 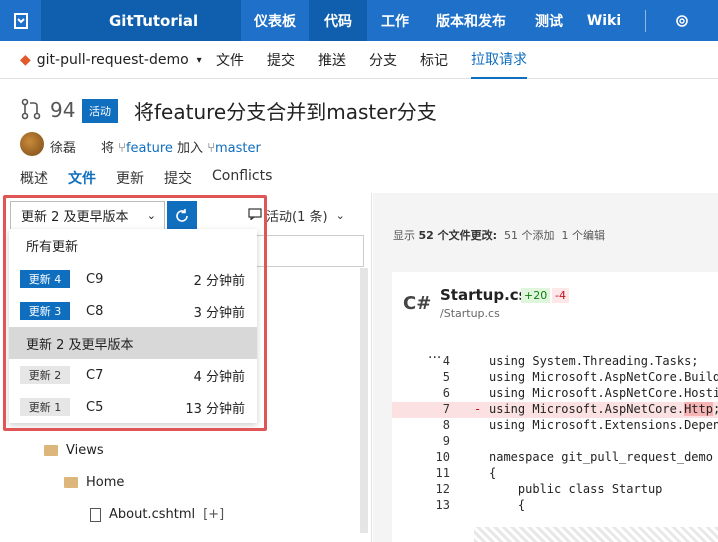 What do you see at coordinates (555, 506) in the screenshot?
I see `code-line: 13 {` at bounding box center [555, 506].